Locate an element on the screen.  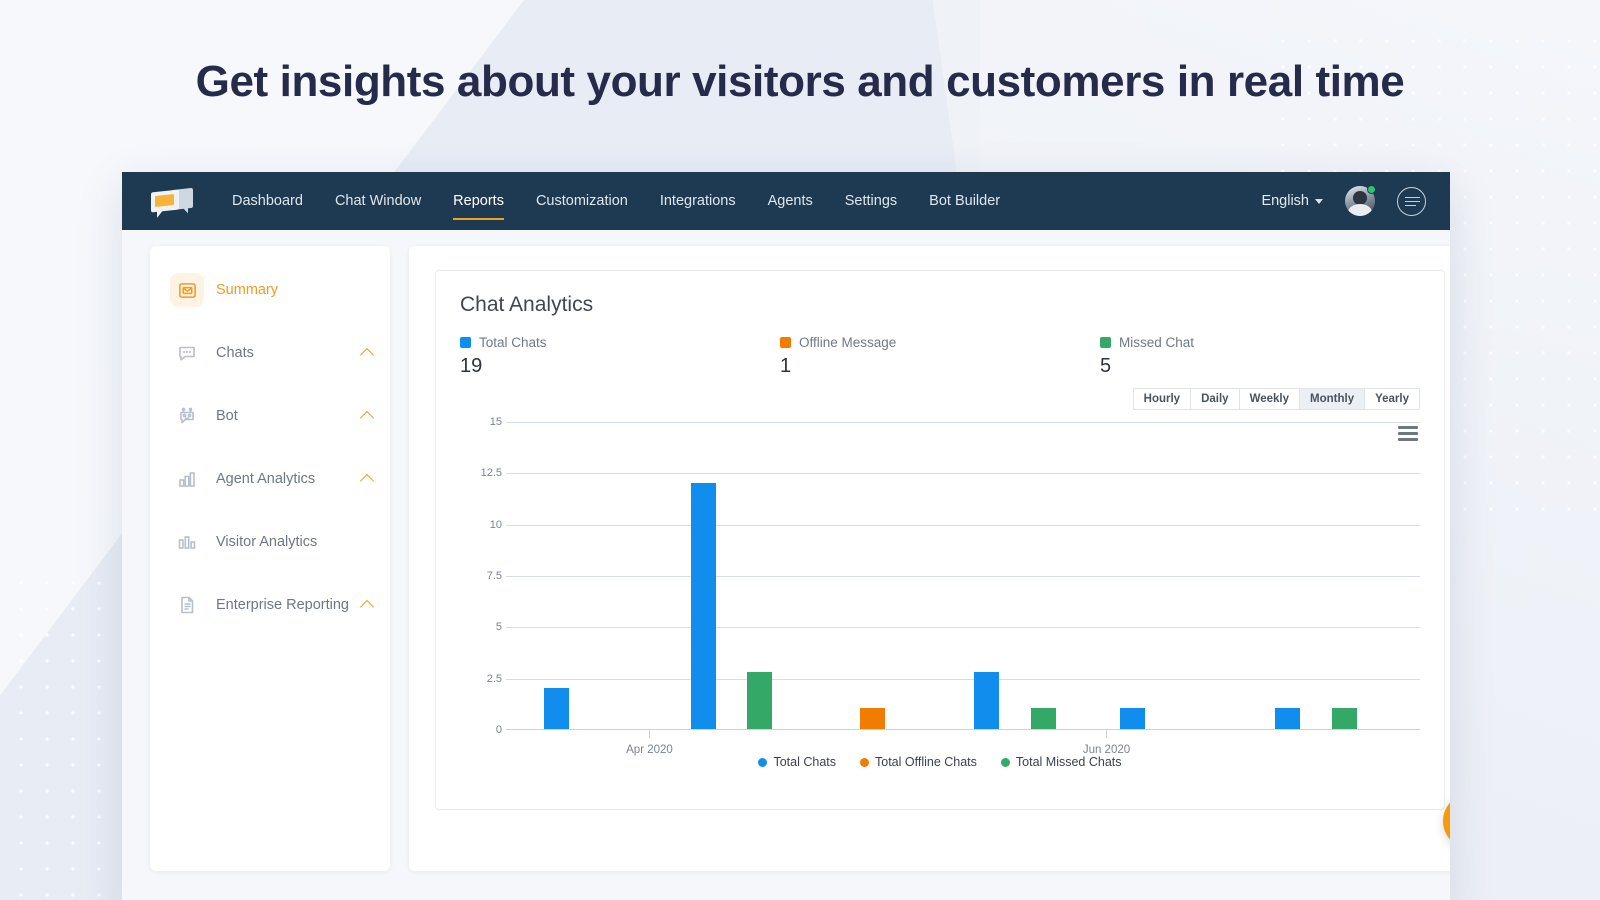
kpi-missed-chat: Missed Chat 5 is located at coordinates (1260, 356).